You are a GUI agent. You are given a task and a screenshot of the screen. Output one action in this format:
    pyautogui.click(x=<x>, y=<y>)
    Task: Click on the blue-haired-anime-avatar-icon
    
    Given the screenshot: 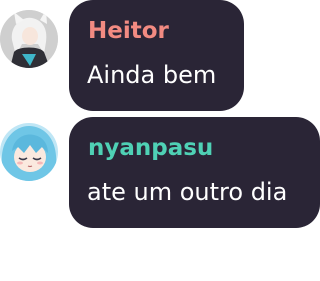 What is the action you would take?
    pyautogui.click(x=29, y=152)
    